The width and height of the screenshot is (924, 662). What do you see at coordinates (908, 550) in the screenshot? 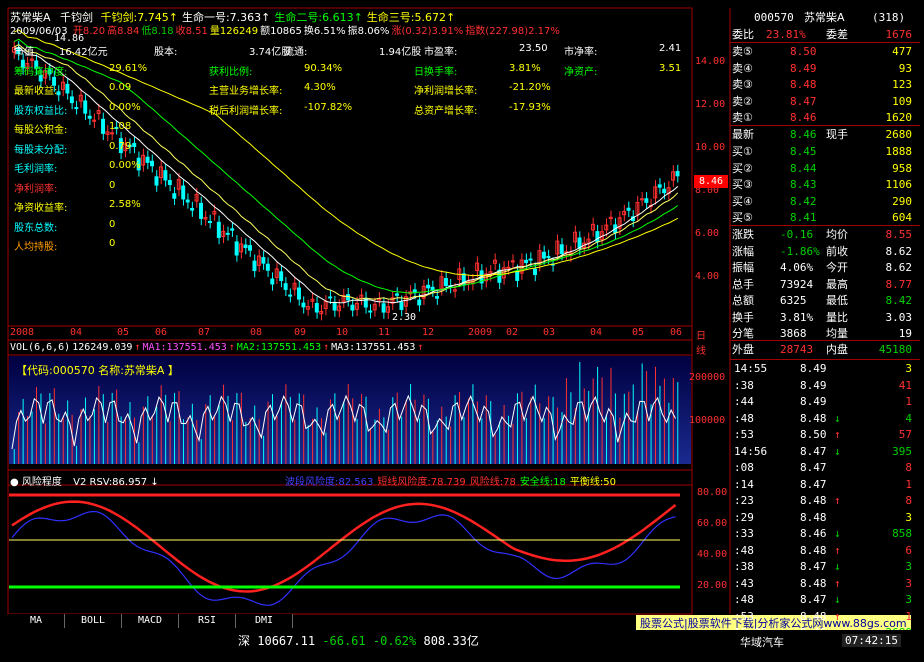
I see `cell: 6` at bounding box center [908, 550].